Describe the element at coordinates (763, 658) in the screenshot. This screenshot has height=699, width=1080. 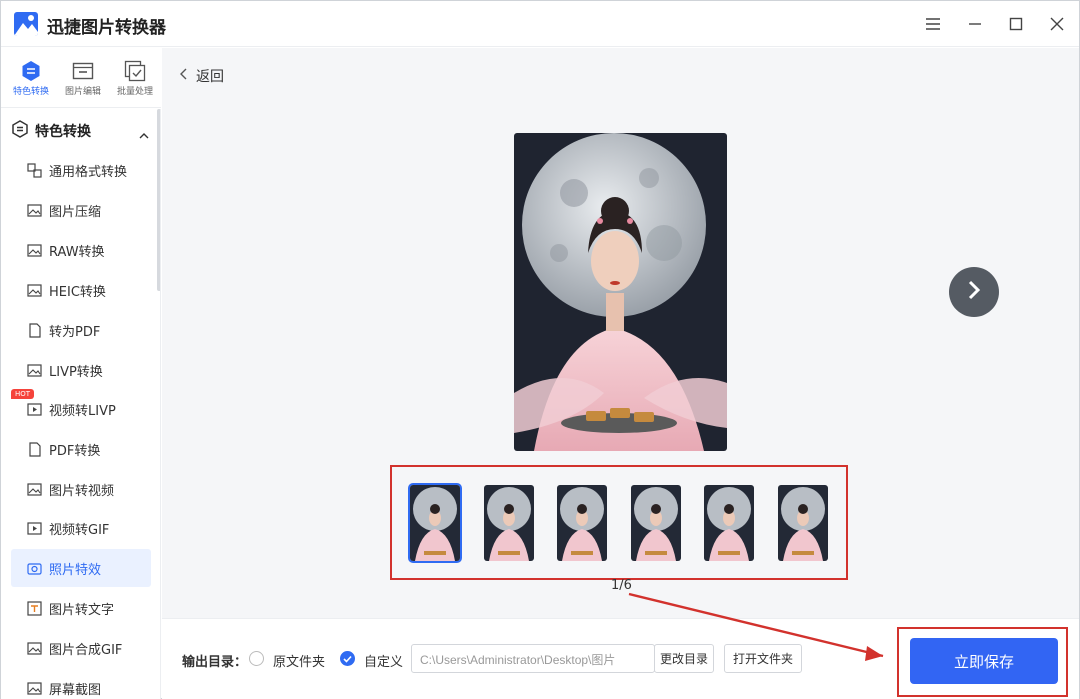
I see `open-folder-button: 打开文件夹` at that location.